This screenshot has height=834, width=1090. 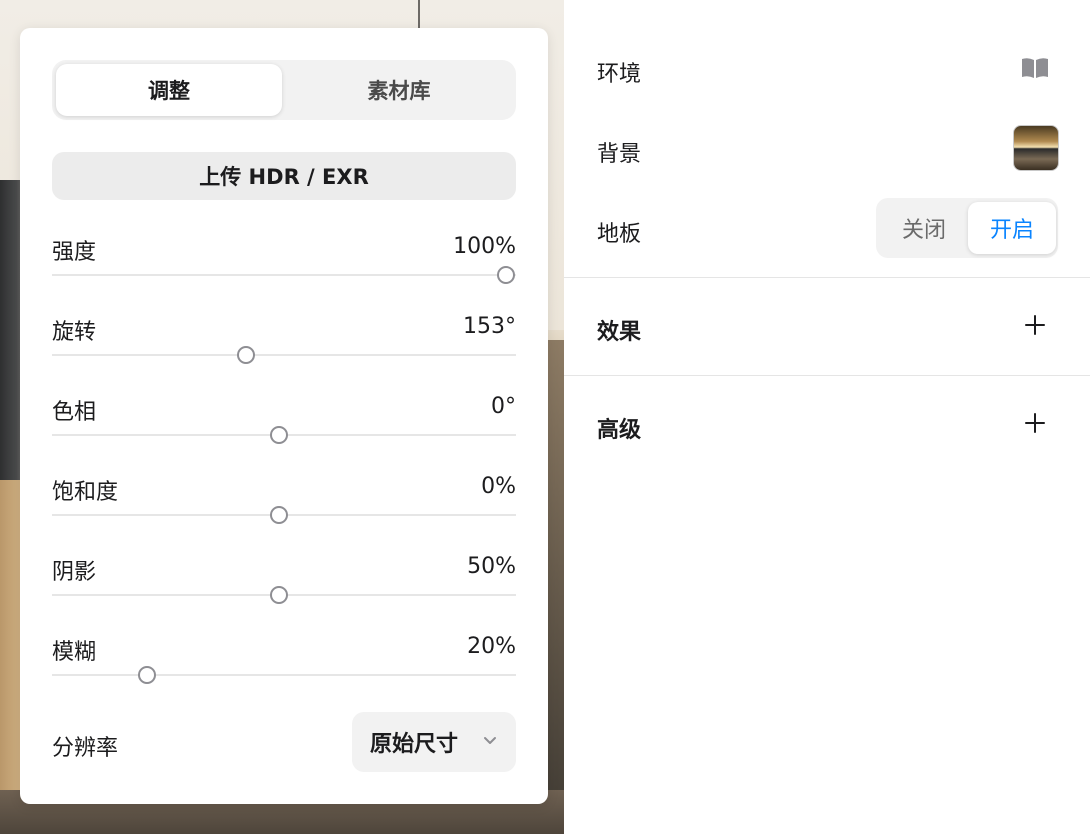 What do you see at coordinates (169, 90) in the screenshot?
I see `tab-adjust: 调整` at bounding box center [169, 90].